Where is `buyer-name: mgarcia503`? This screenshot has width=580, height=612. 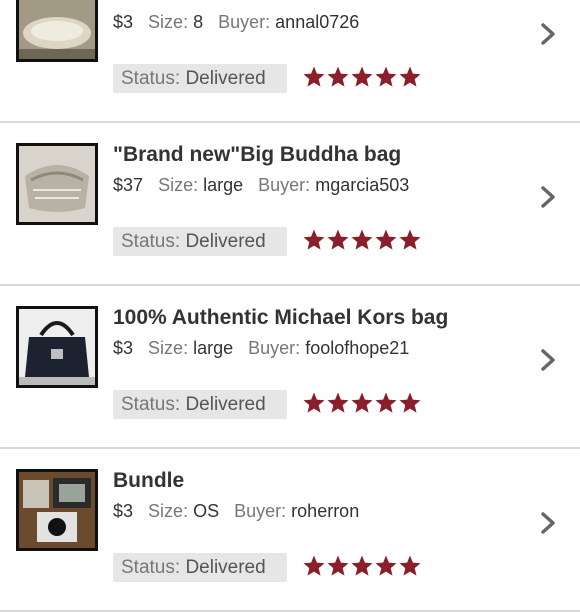
buyer-name: mgarcia503 is located at coordinates (362, 185).